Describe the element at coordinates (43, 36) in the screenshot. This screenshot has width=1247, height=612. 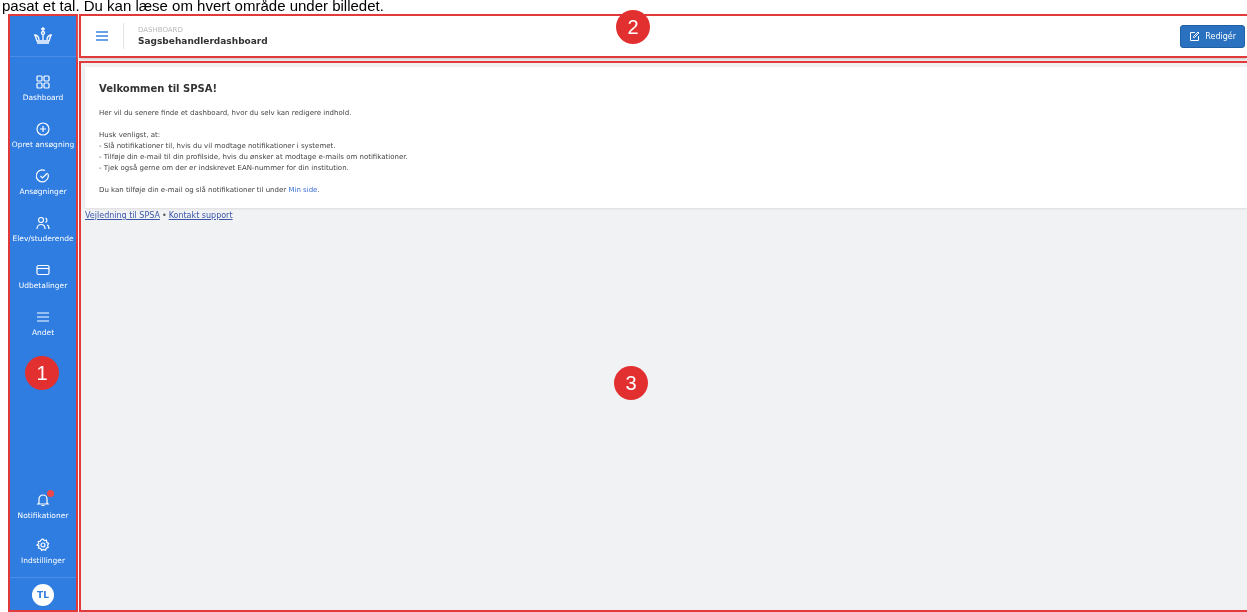
I see `crown-icon` at that location.